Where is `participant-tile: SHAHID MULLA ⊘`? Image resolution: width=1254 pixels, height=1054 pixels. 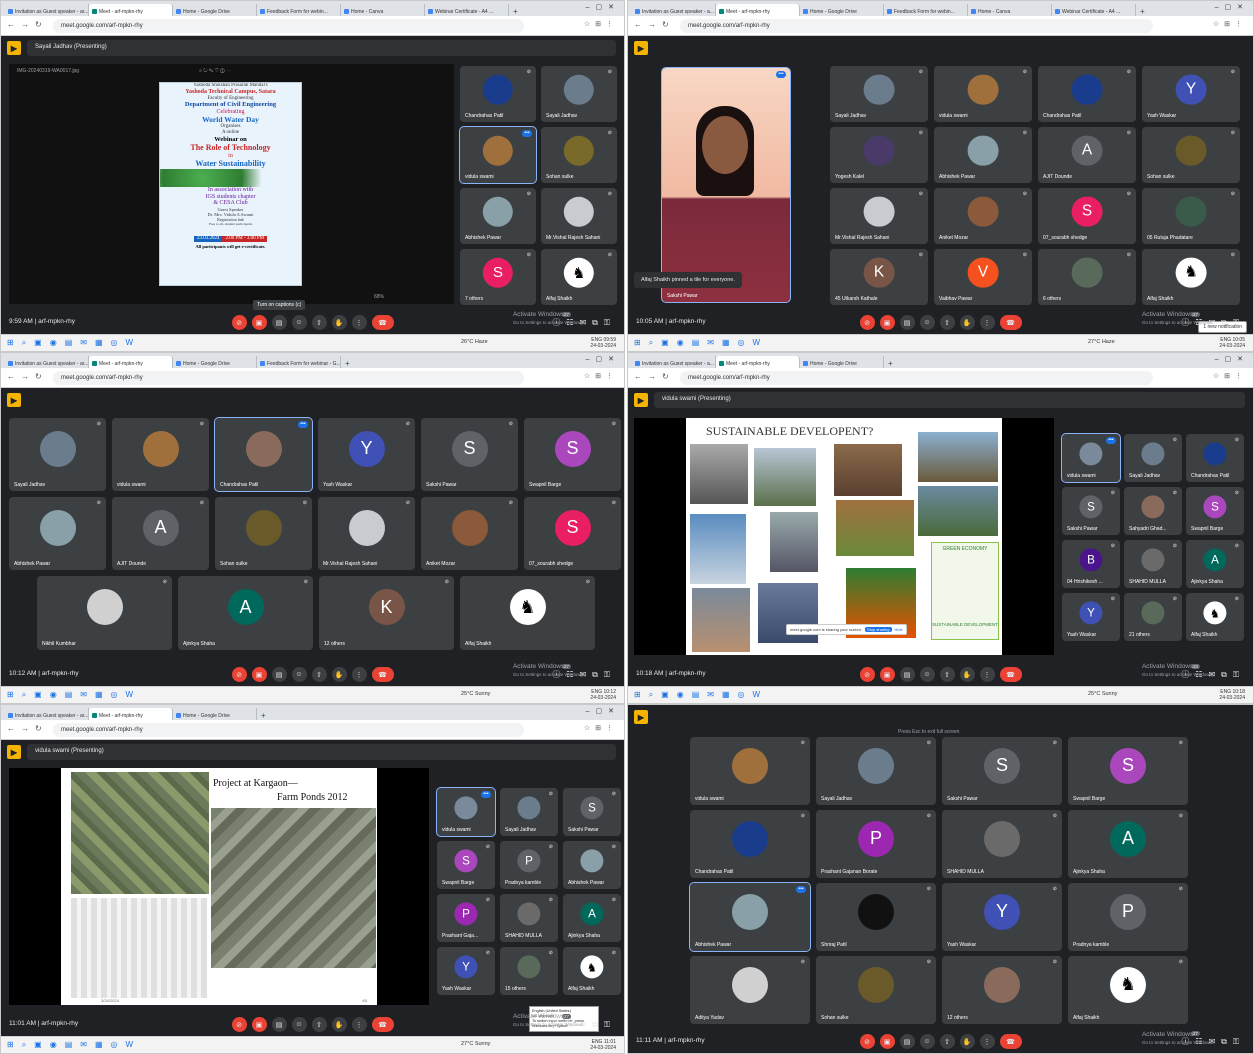 participant-tile: SHAHID MULLA ⊘ is located at coordinates (529, 918).